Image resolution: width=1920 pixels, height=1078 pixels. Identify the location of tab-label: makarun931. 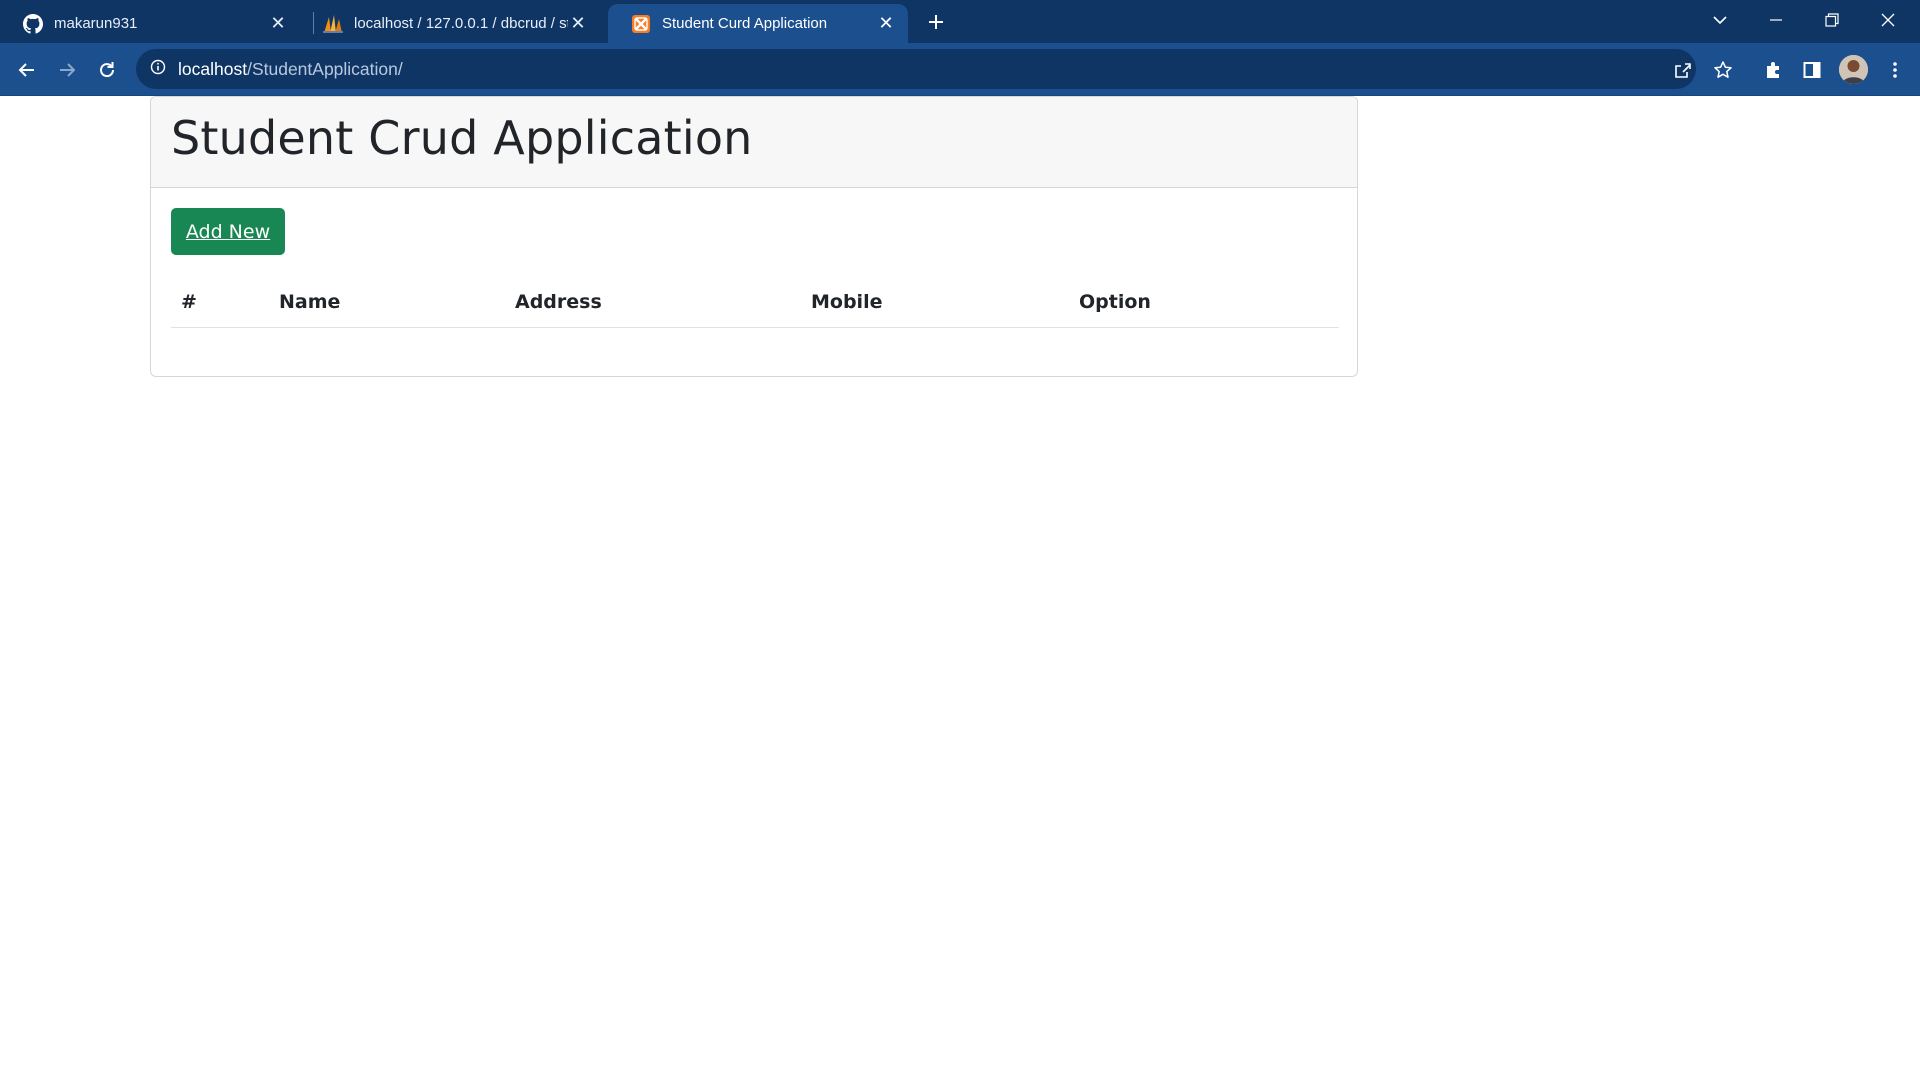
(96, 23).